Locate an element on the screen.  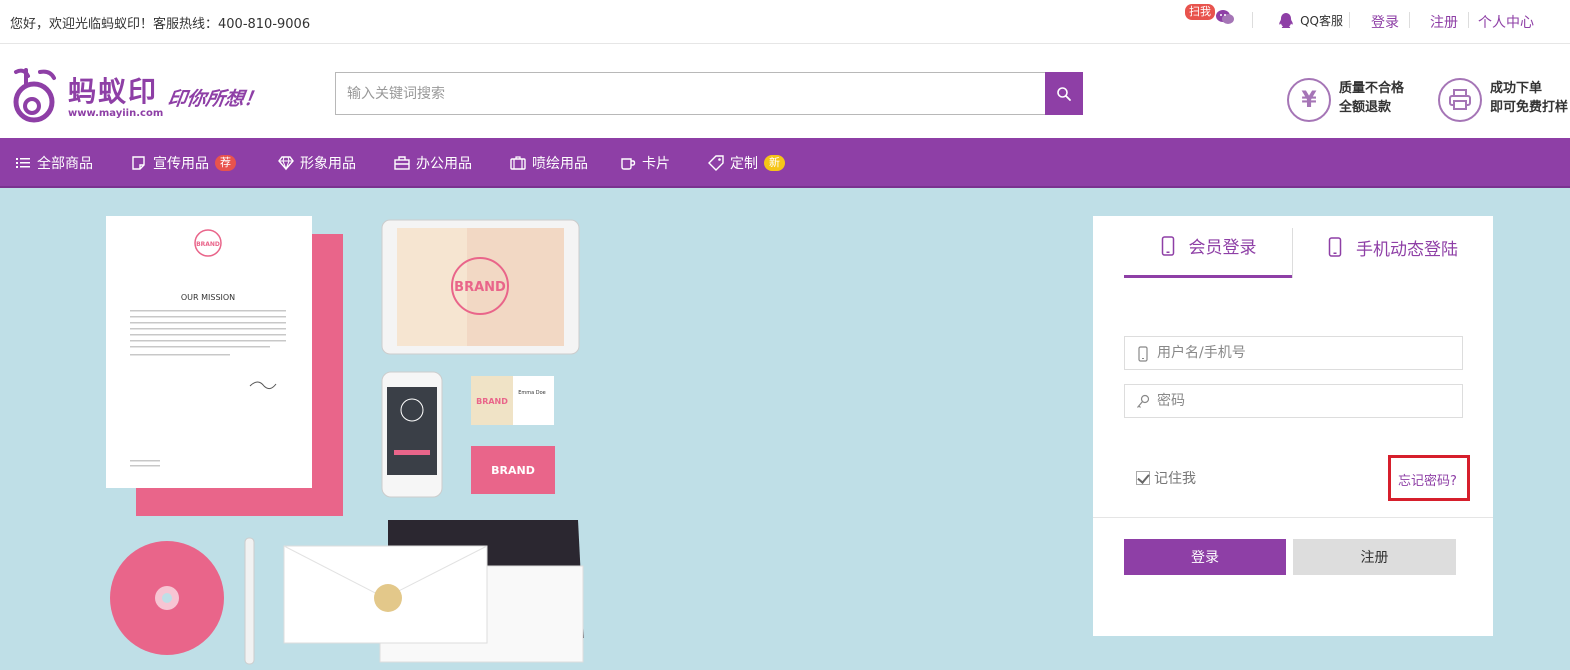
tab-mobile-login: 手机动态登陆 is located at coordinates (1393, 247).